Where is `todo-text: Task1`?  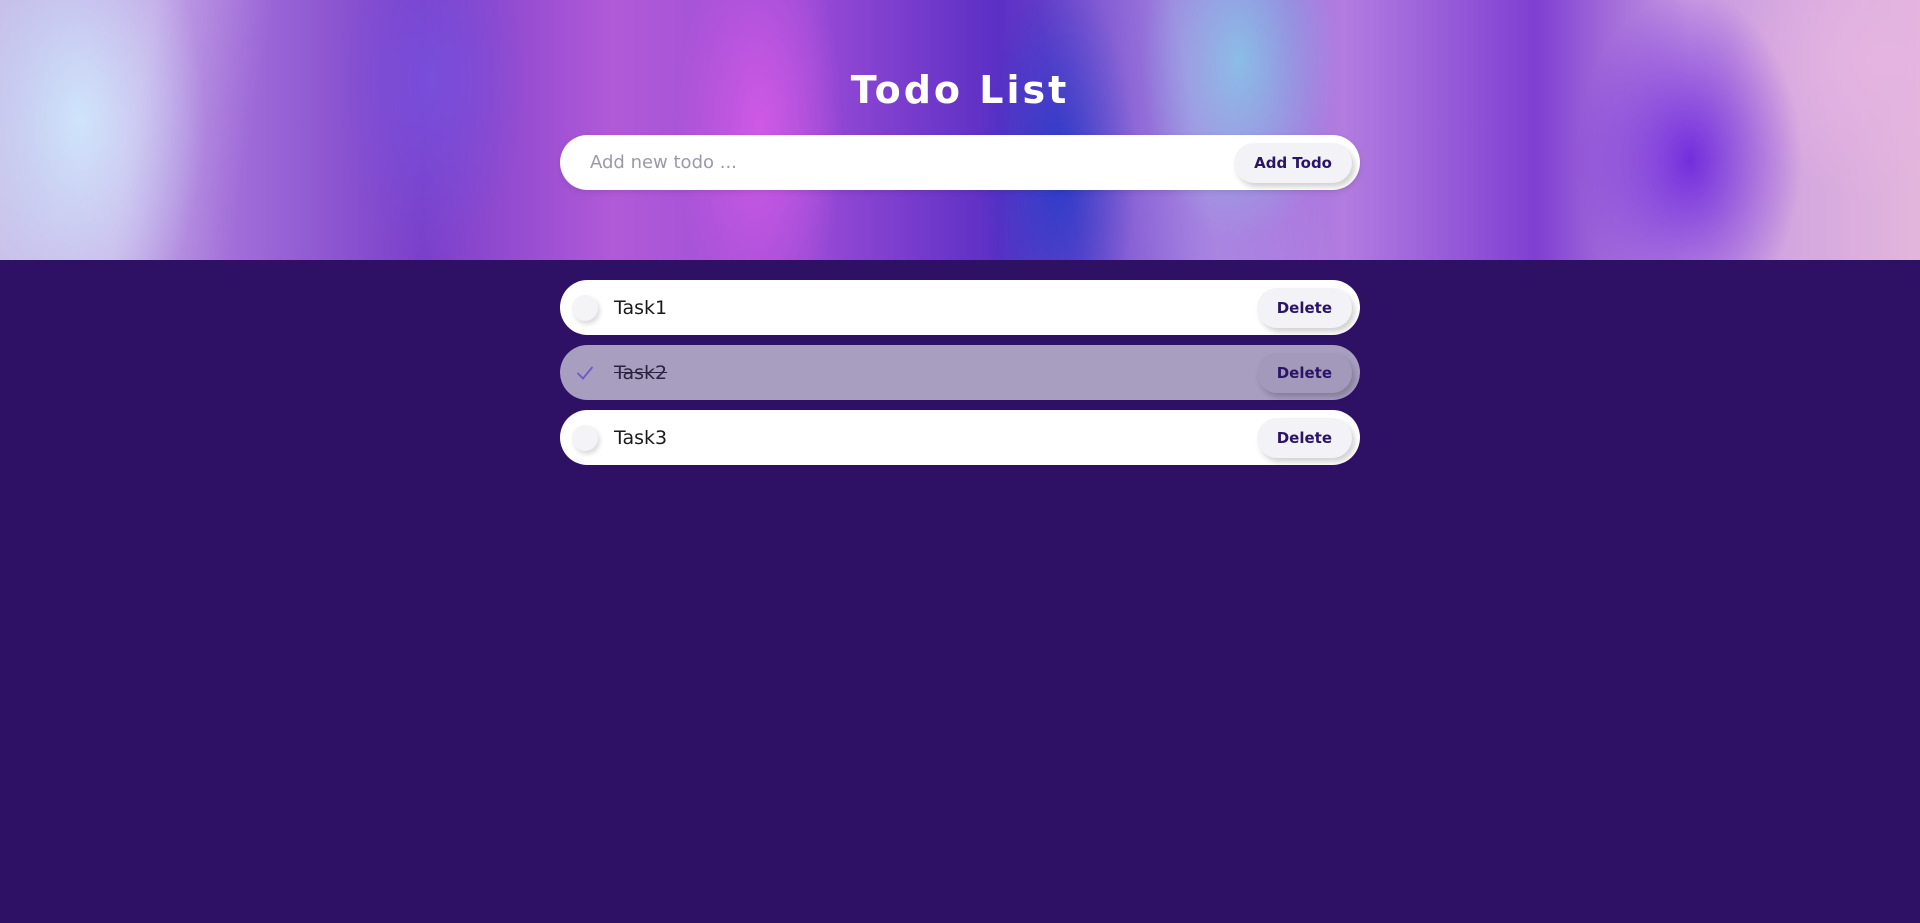
todo-text: Task1 is located at coordinates (641, 307).